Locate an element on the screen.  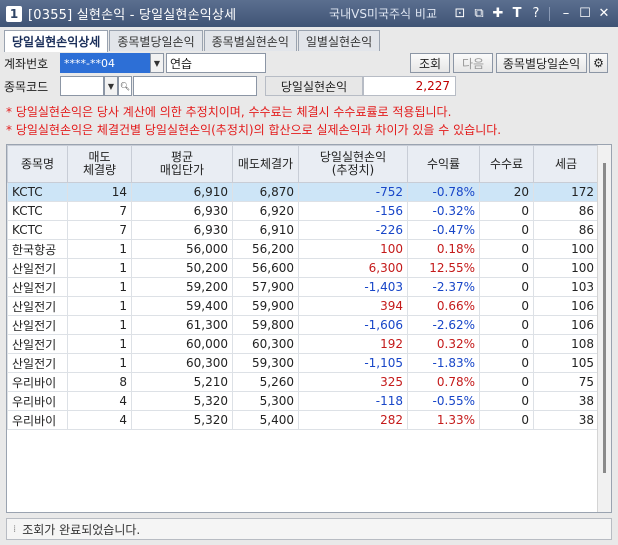
tab-strip: 당일실현손익상세 종목별당일손익 종목별실현손익 일별실현손익 is located at coordinates (192, 41).